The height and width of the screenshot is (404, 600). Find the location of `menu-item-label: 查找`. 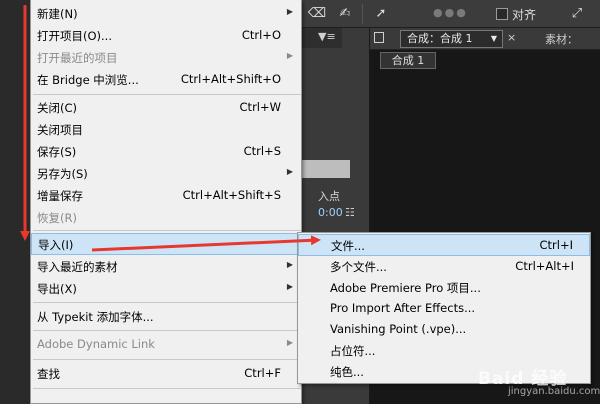

menu-item-label: 查找 is located at coordinates (48, 374).